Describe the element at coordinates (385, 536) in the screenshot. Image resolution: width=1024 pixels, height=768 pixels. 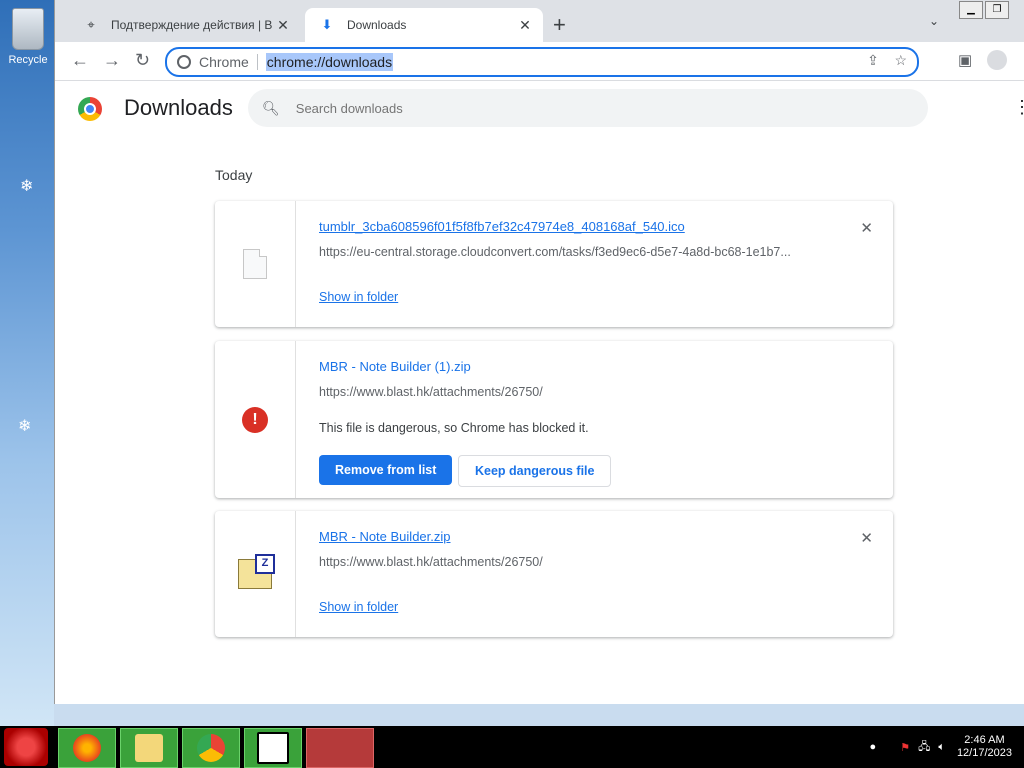
I see `download-file-name: MBR - Note Builder.zip` at that location.